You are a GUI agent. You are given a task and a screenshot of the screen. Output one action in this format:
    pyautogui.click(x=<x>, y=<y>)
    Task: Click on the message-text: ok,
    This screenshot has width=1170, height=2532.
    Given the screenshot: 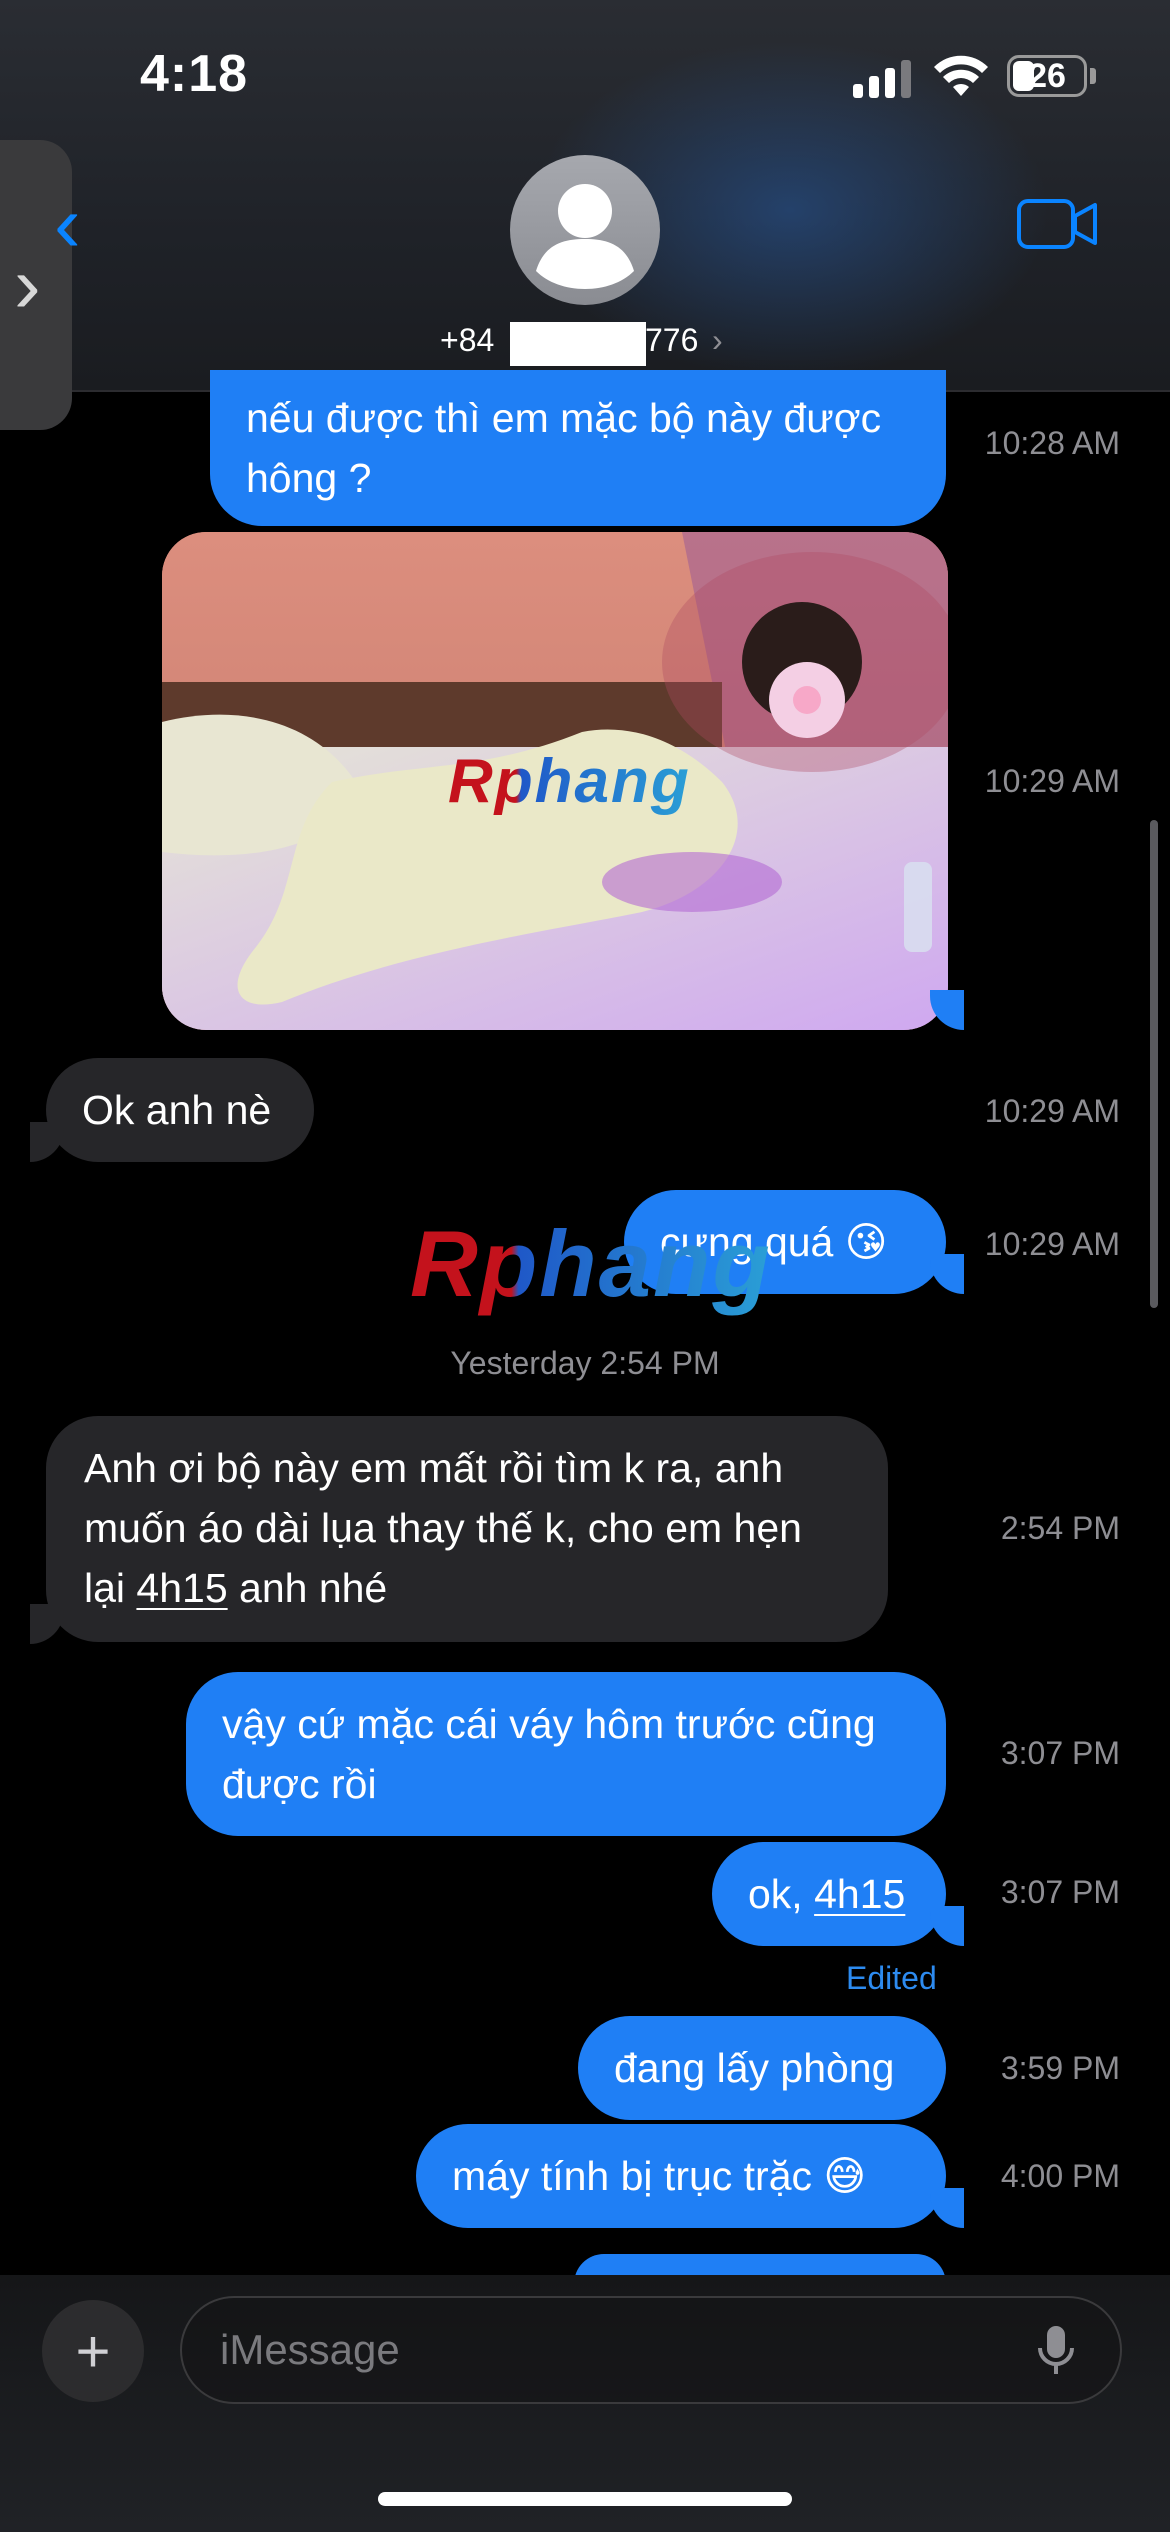 What is the action you would take?
    pyautogui.click(x=775, y=1894)
    